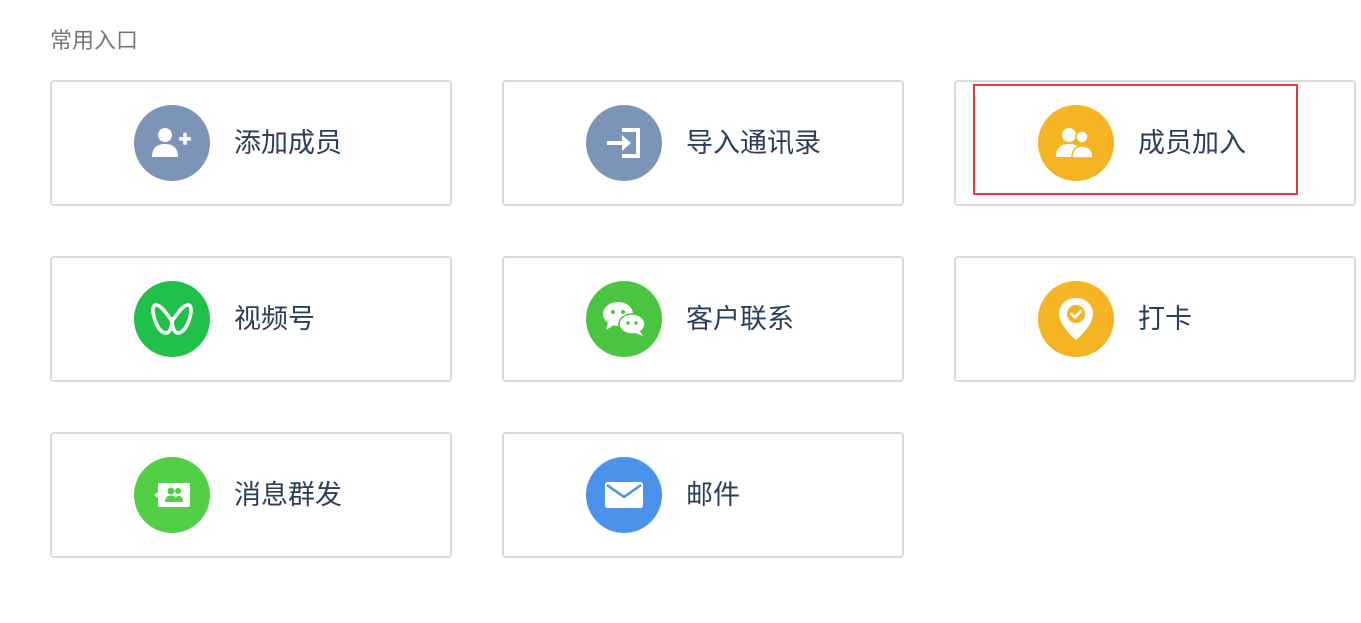  What do you see at coordinates (624, 143) in the screenshot?
I see `import-icon` at bounding box center [624, 143].